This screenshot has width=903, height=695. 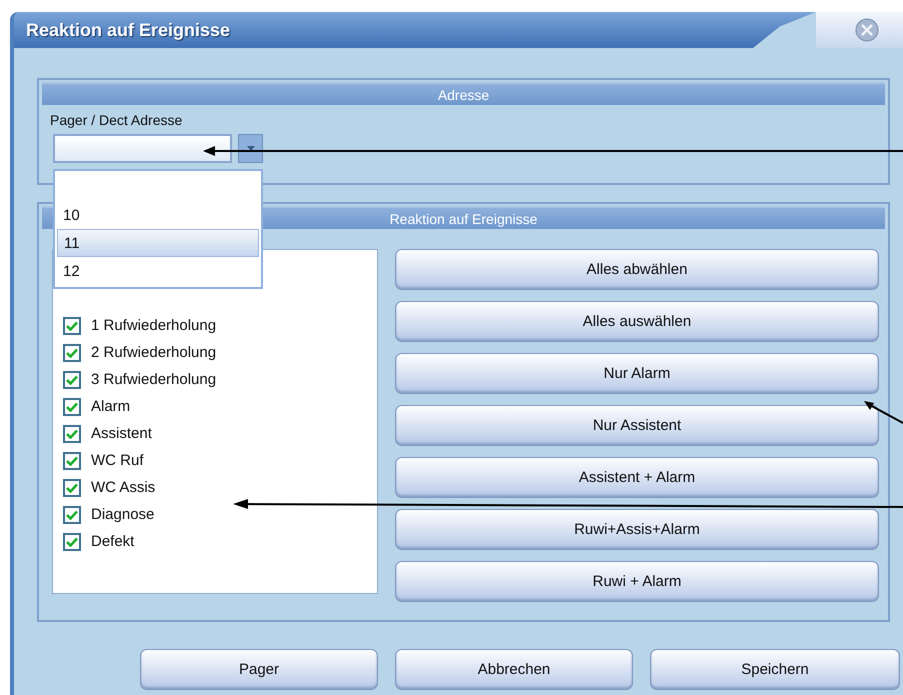 What do you see at coordinates (117, 460) in the screenshot?
I see `event-label: WC Ruf` at bounding box center [117, 460].